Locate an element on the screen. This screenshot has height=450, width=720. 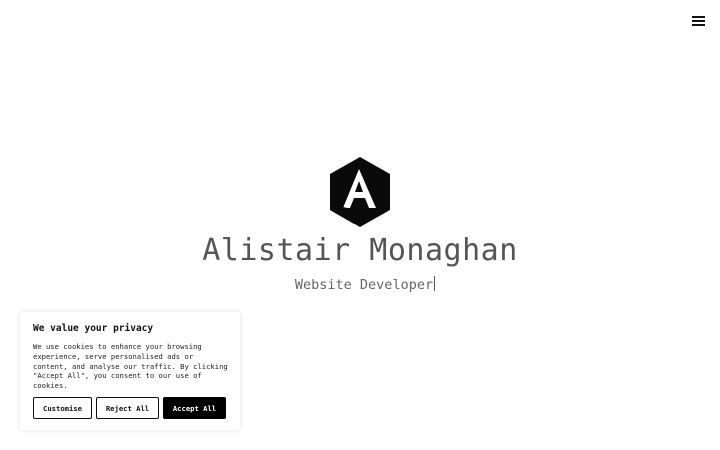
hexagon-a-logo-icon is located at coordinates (360, 192).